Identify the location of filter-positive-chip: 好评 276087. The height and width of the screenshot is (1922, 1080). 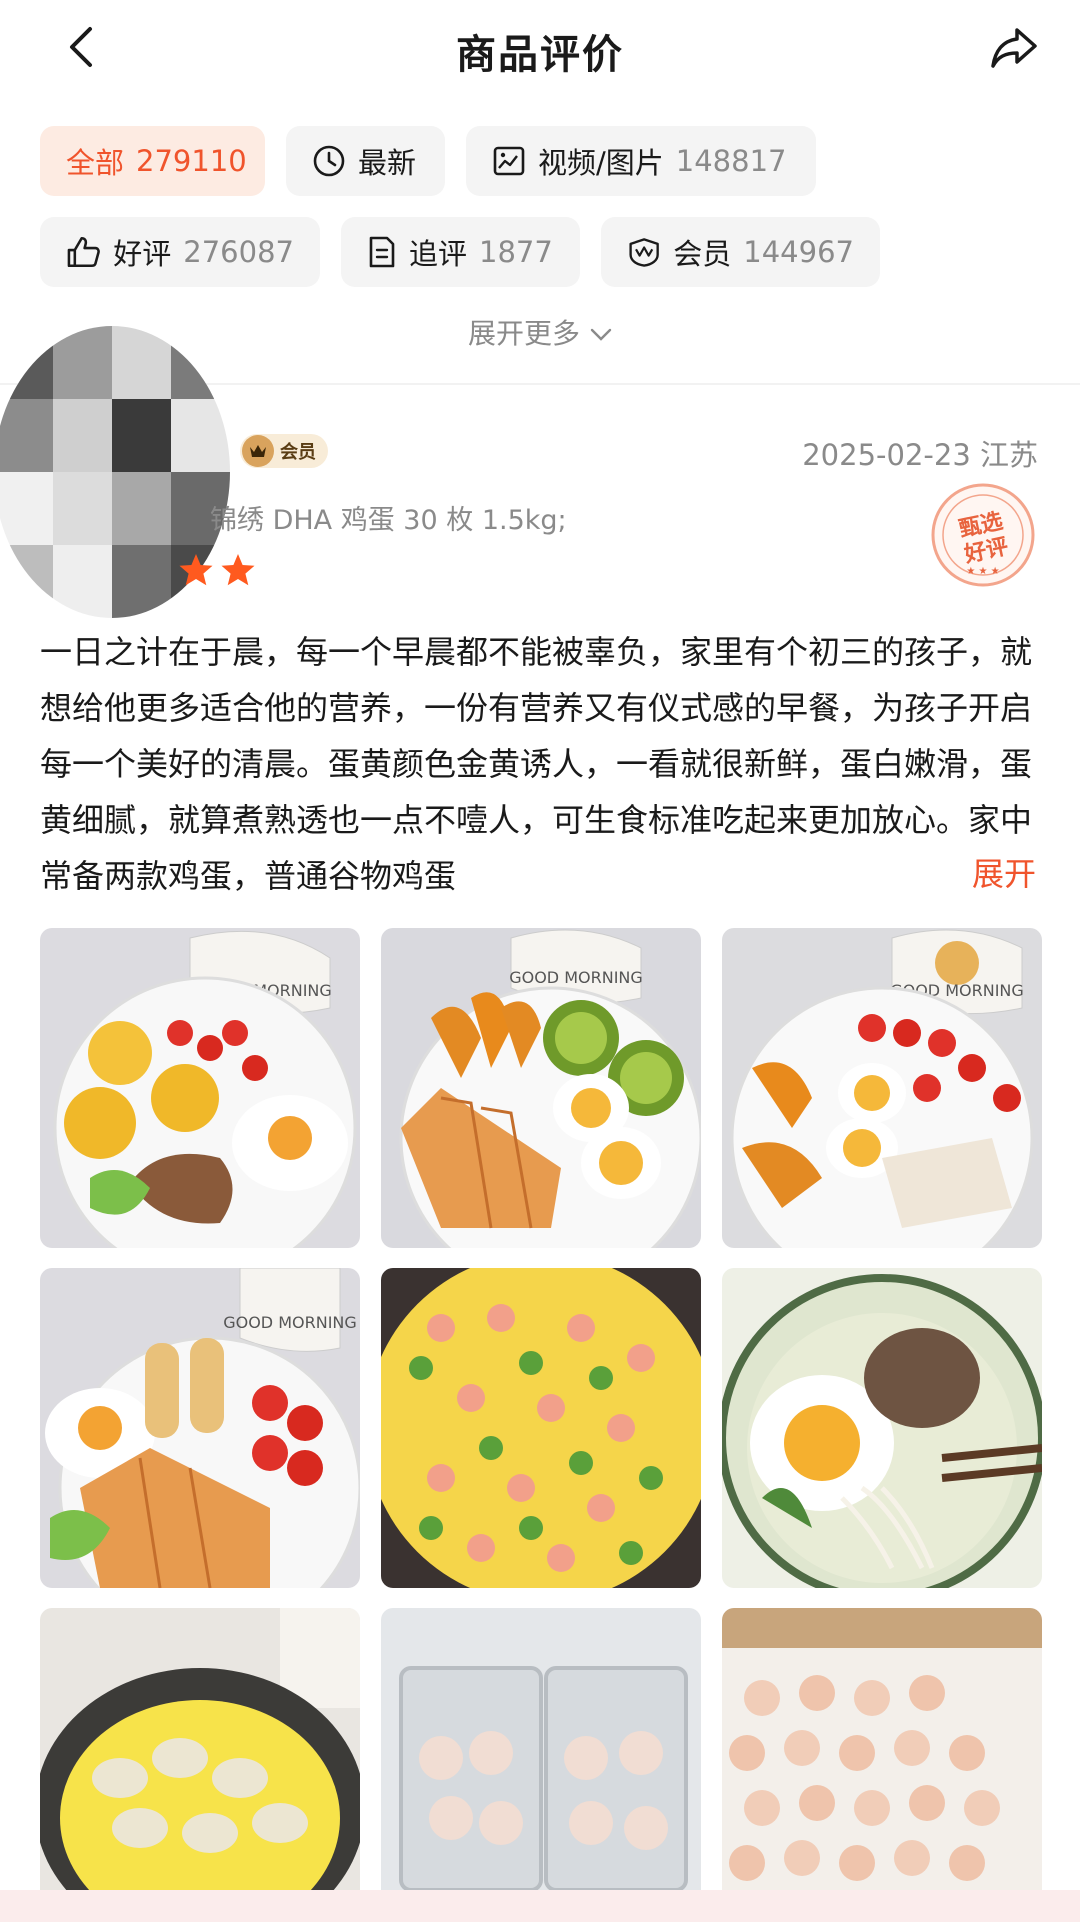
(180, 252).